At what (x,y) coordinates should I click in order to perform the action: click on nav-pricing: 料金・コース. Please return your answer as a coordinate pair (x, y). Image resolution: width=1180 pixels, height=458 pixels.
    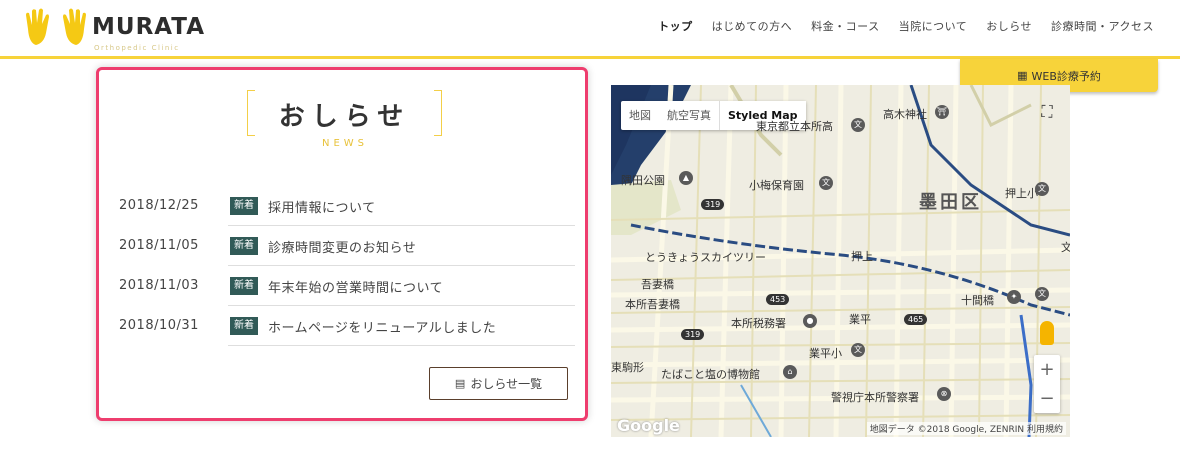
    Looking at the image, I should click on (845, 26).